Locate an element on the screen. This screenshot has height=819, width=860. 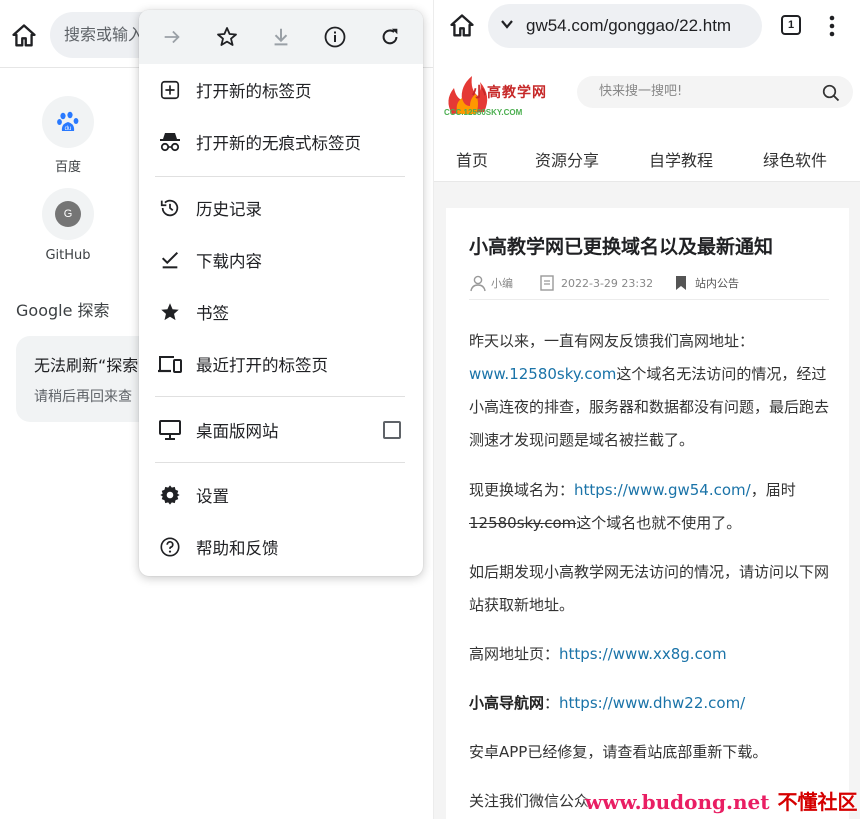
settings-gear-icon is located at coordinates (170, 495).